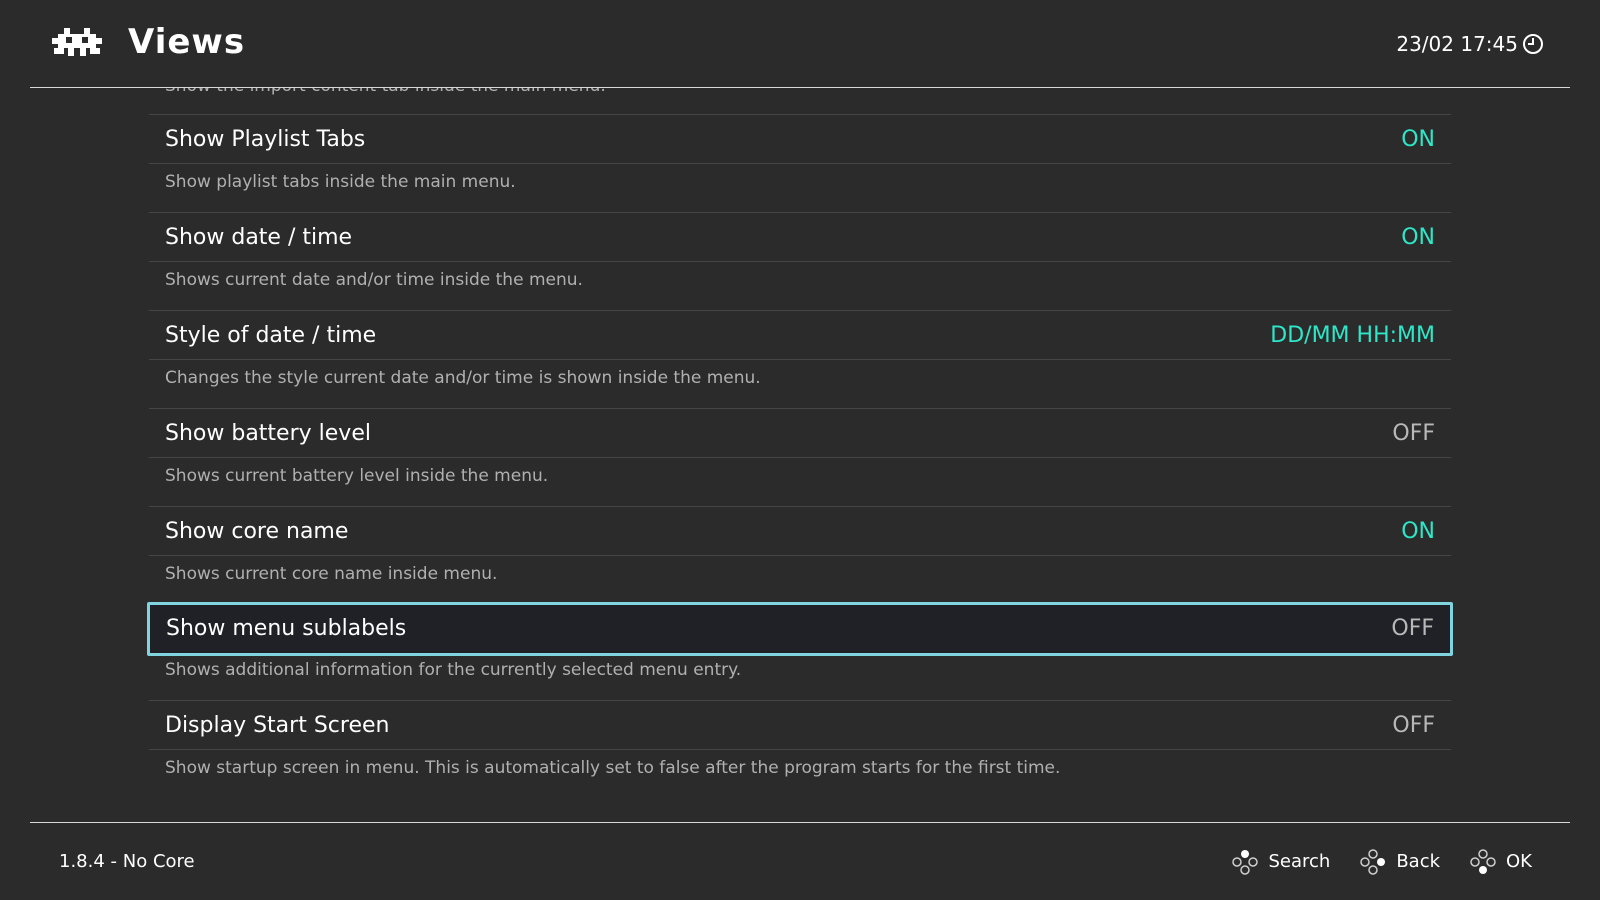 This screenshot has height=900, width=1600. Describe the element at coordinates (257, 531) in the screenshot. I see `entry-label: Show core name` at that location.